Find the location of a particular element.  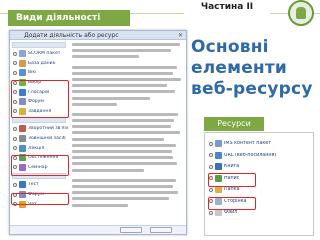

cancel-button is located at coordinates (161, 230).